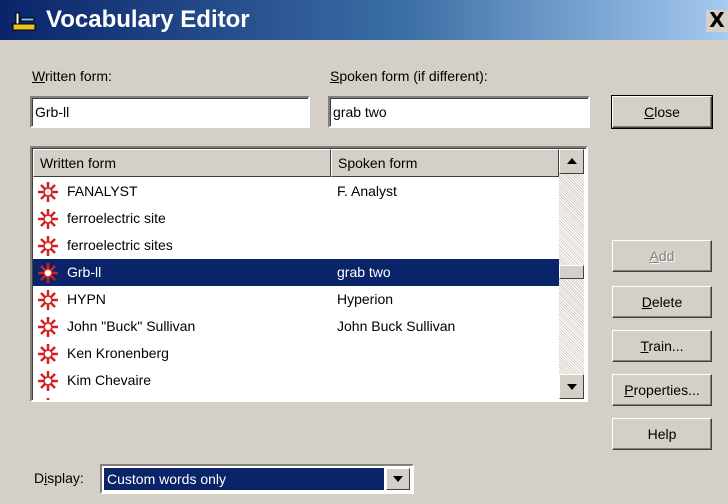 The height and width of the screenshot is (504, 728). I want to click on spoken-form-cell: F. Analyst, so click(367, 191).